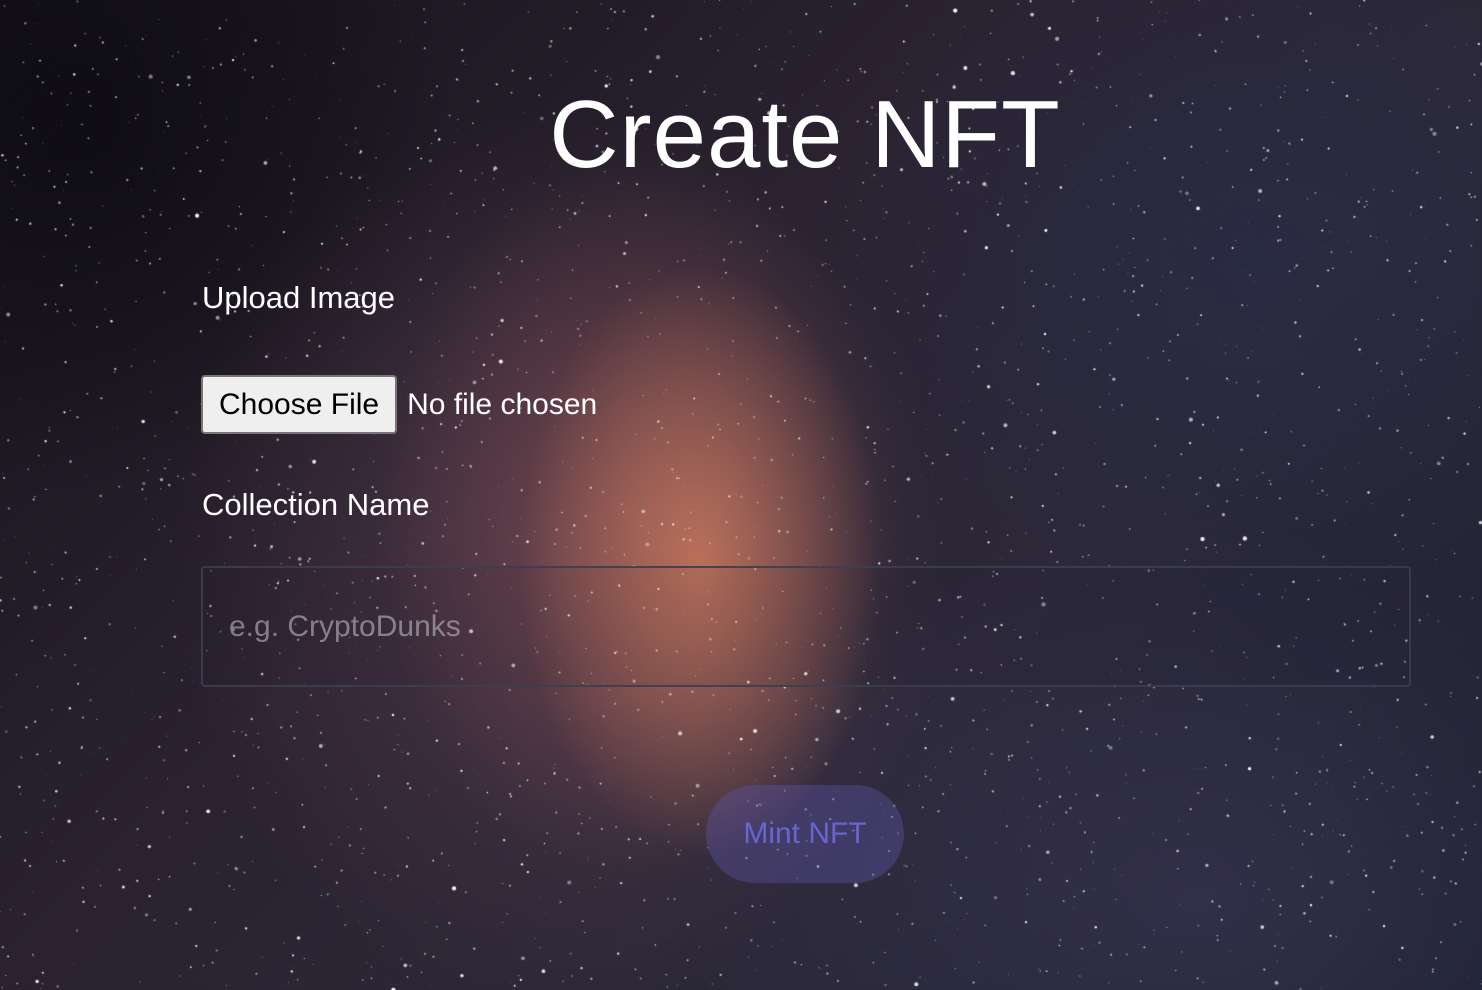 The width and height of the screenshot is (1482, 990). I want to click on page-title: Create NFT, so click(805, 134).